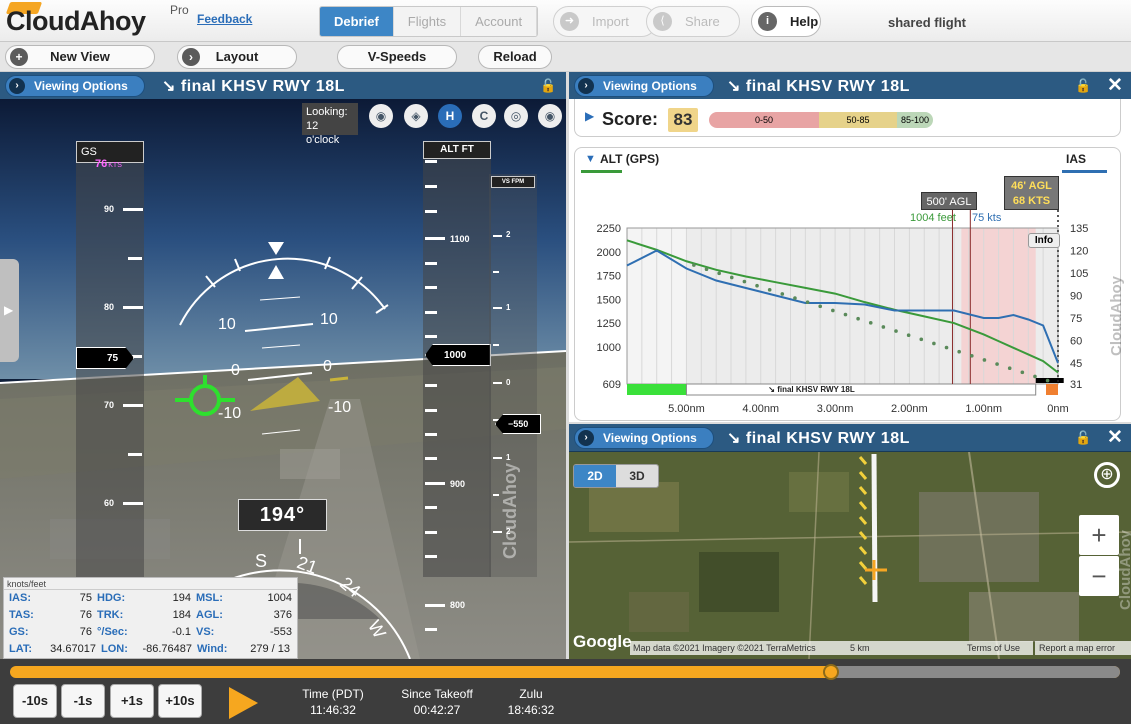 The image size is (1131, 724). What do you see at coordinates (35, 701) in the screenshot?
I see `back-10s-button: -10s` at bounding box center [35, 701].